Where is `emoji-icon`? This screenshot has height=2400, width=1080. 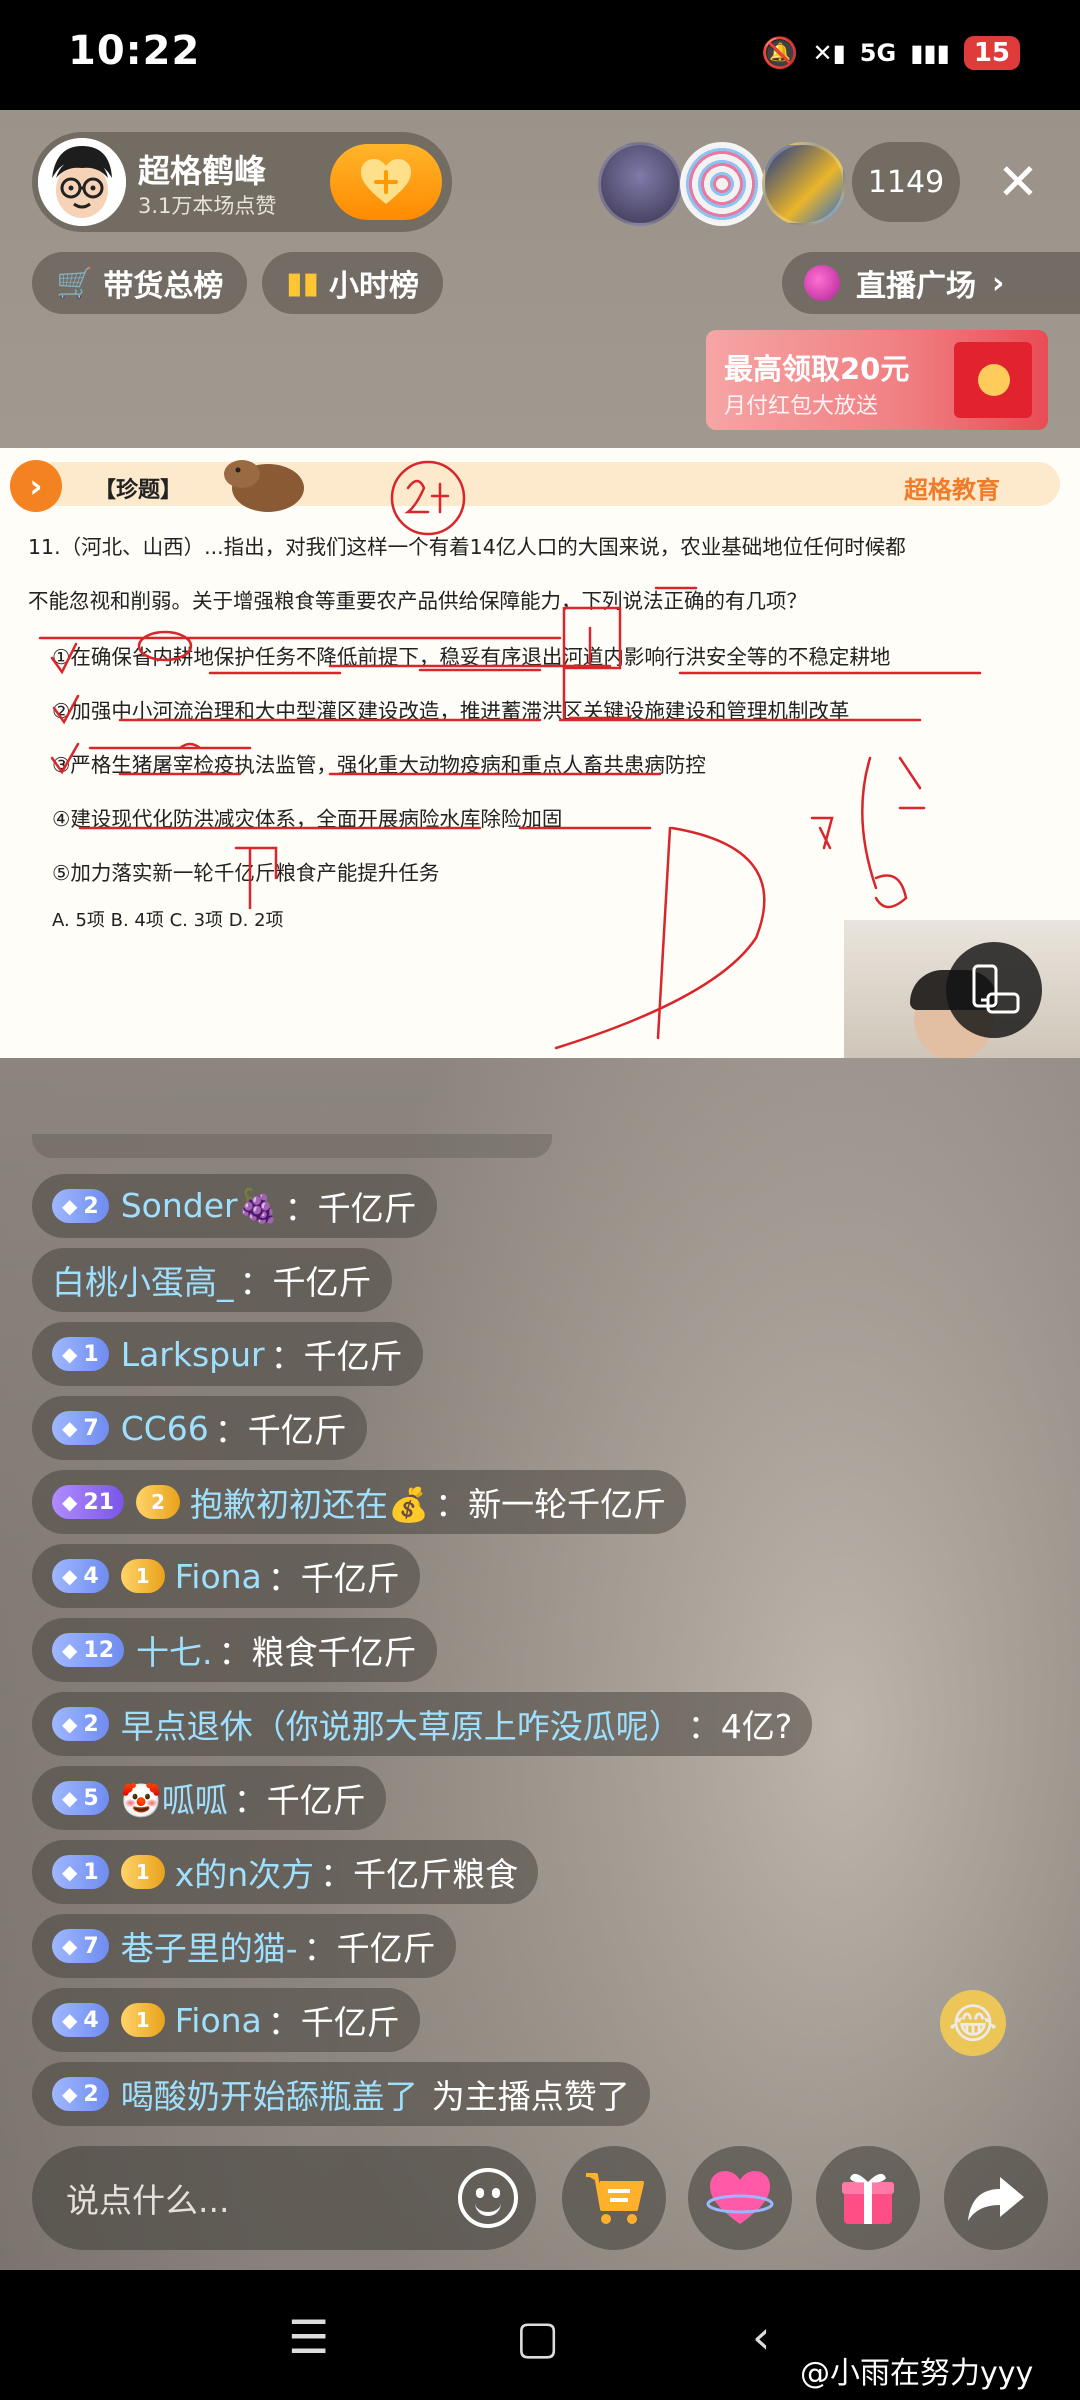
emoji-icon is located at coordinates (488, 2198).